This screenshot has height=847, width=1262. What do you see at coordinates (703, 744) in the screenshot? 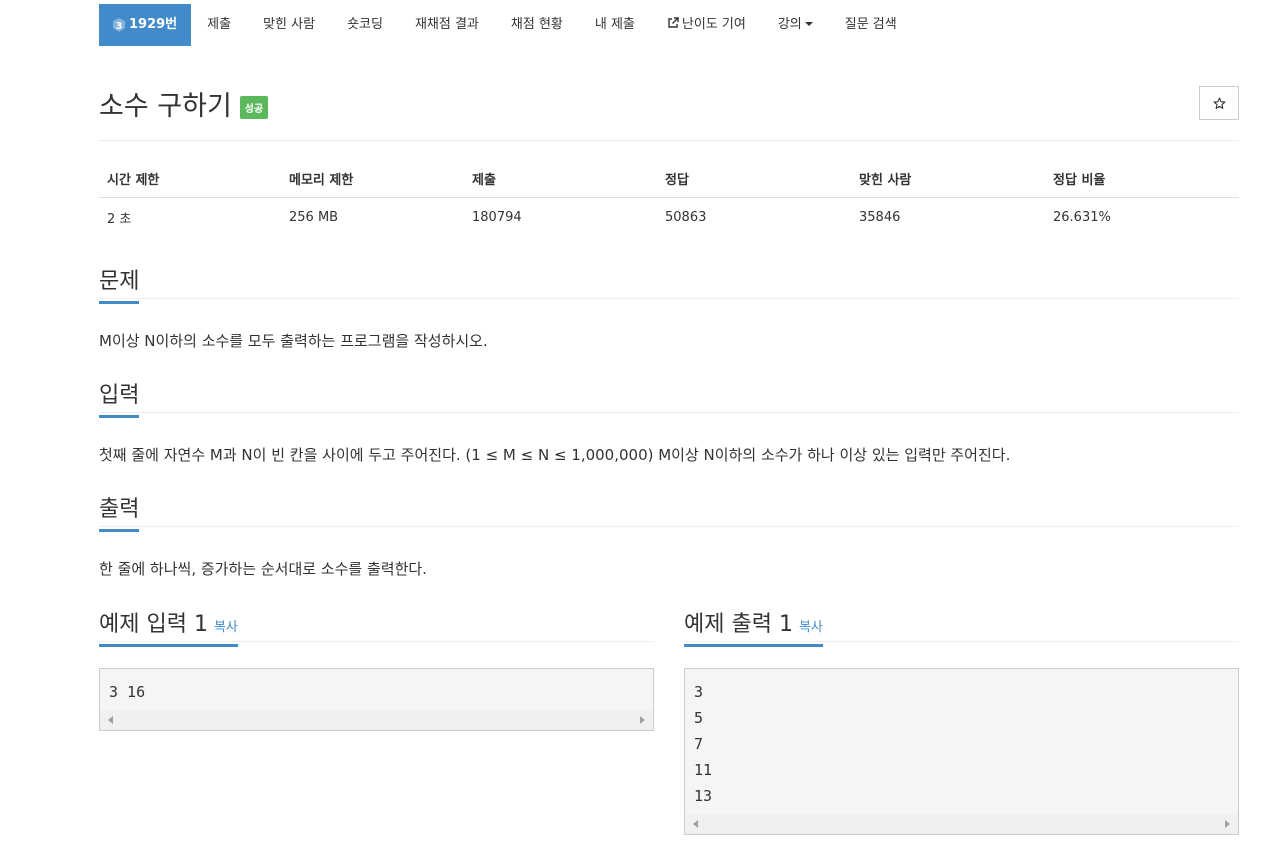
I see `sample-output-content: 3 5 7 11 13` at bounding box center [703, 744].